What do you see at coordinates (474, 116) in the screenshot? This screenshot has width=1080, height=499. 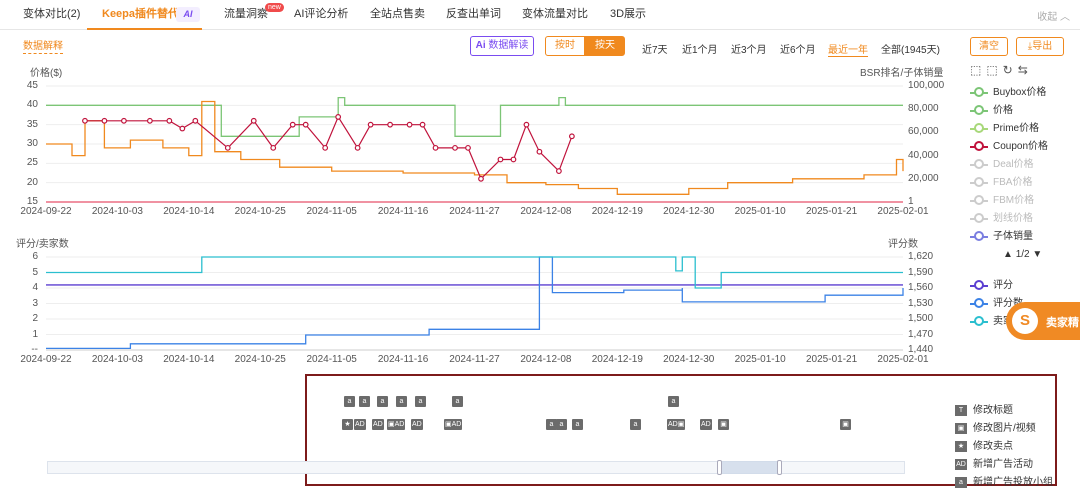 I see `series-Buybox价格` at bounding box center [474, 116].